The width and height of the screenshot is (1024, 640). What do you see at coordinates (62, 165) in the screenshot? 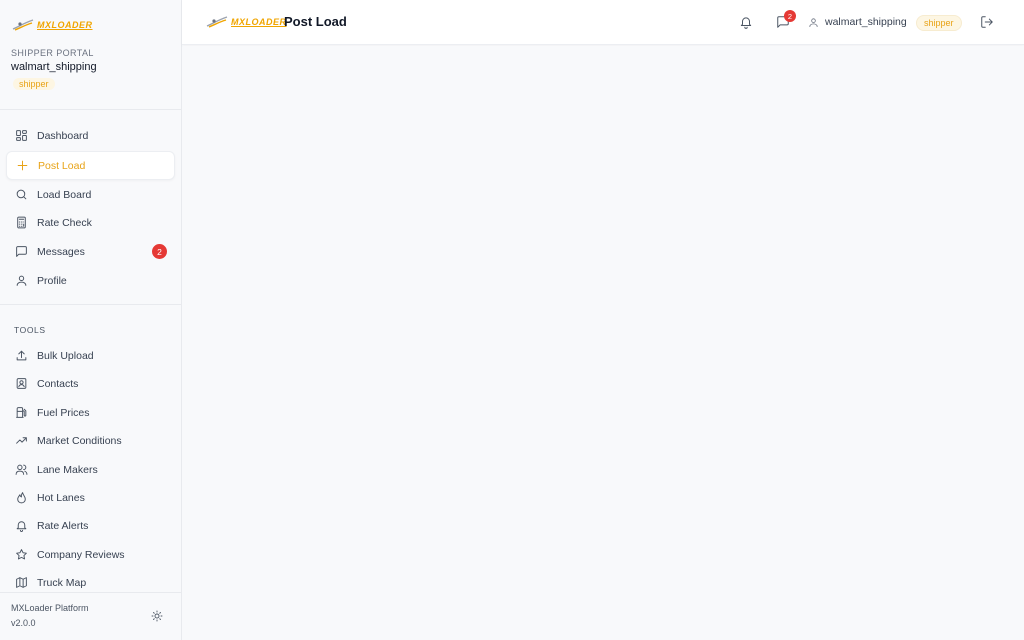
I see `nav-label: Post Load` at bounding box center [62, 165].